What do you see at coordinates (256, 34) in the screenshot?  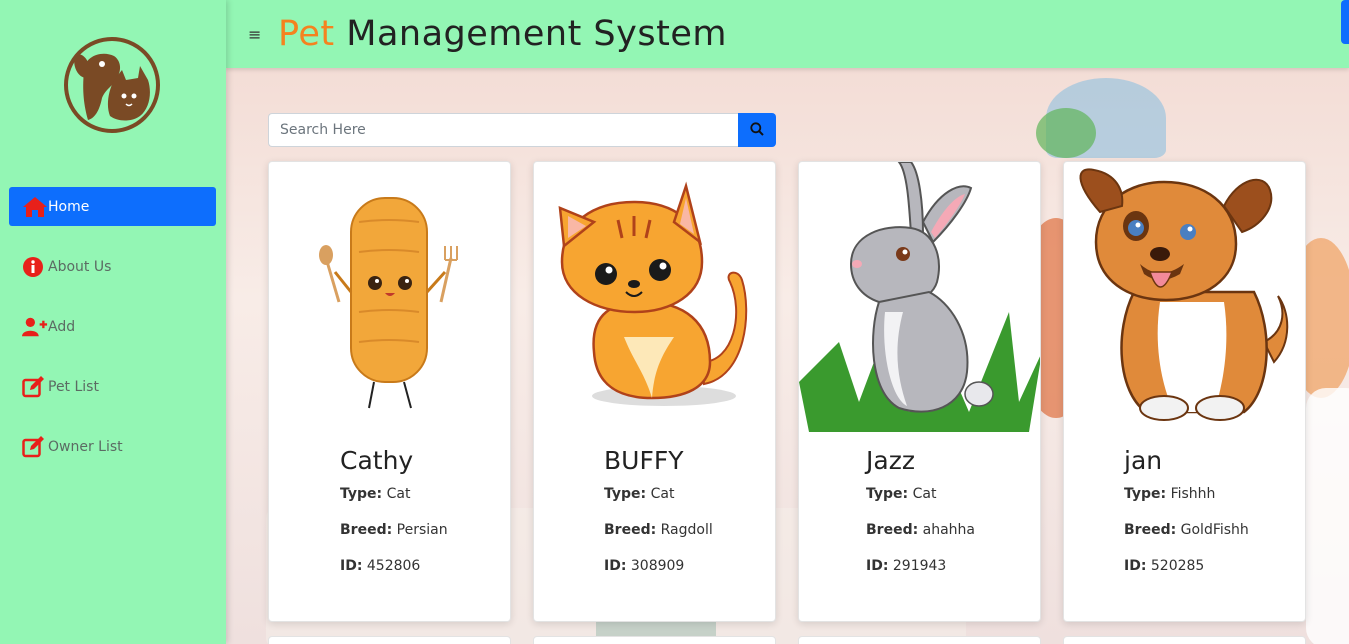 I see `menu-icon: ≡` at bounding box center [256, 34].